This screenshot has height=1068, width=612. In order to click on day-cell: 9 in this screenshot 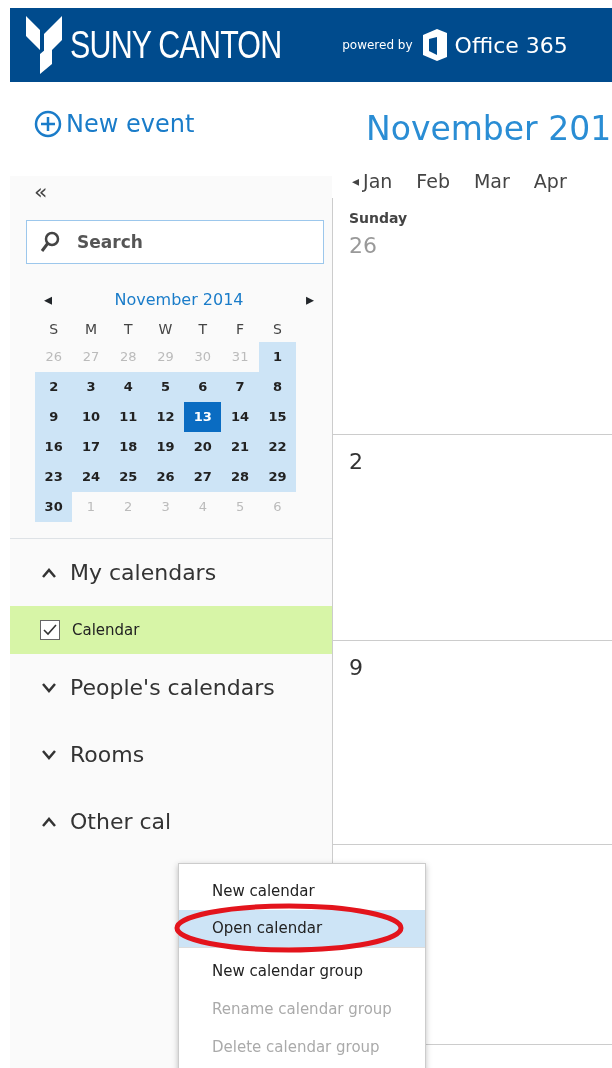, I will do `click(54, 417)`.